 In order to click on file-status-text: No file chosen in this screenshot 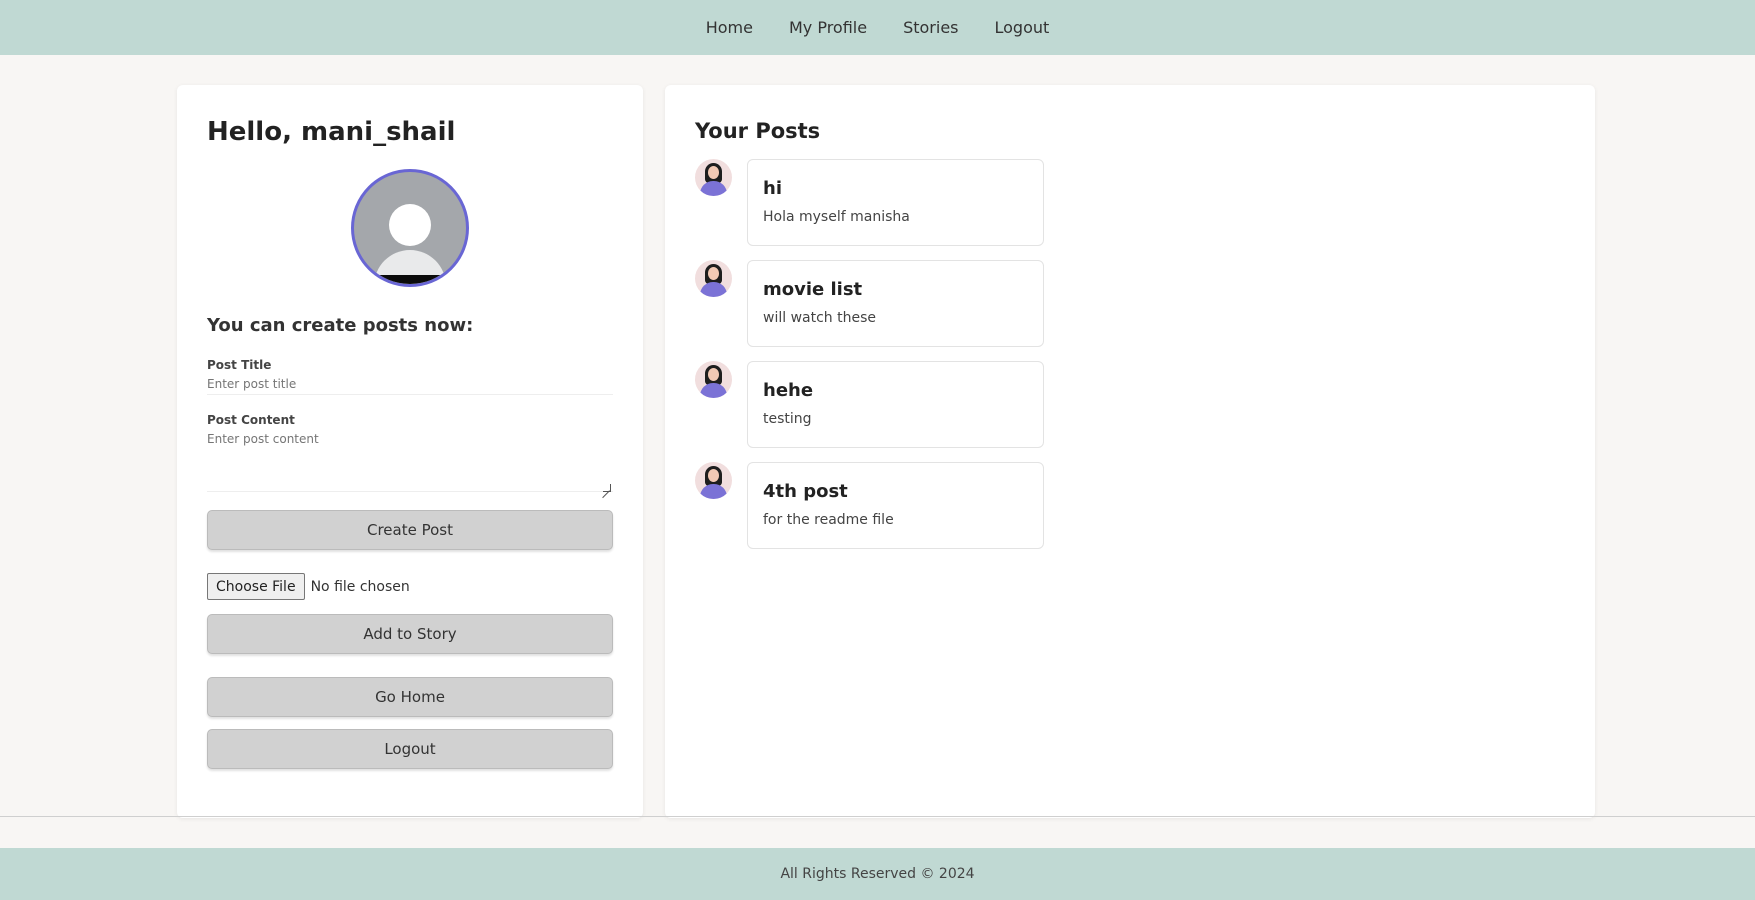, I will do `click(360, 586)`.